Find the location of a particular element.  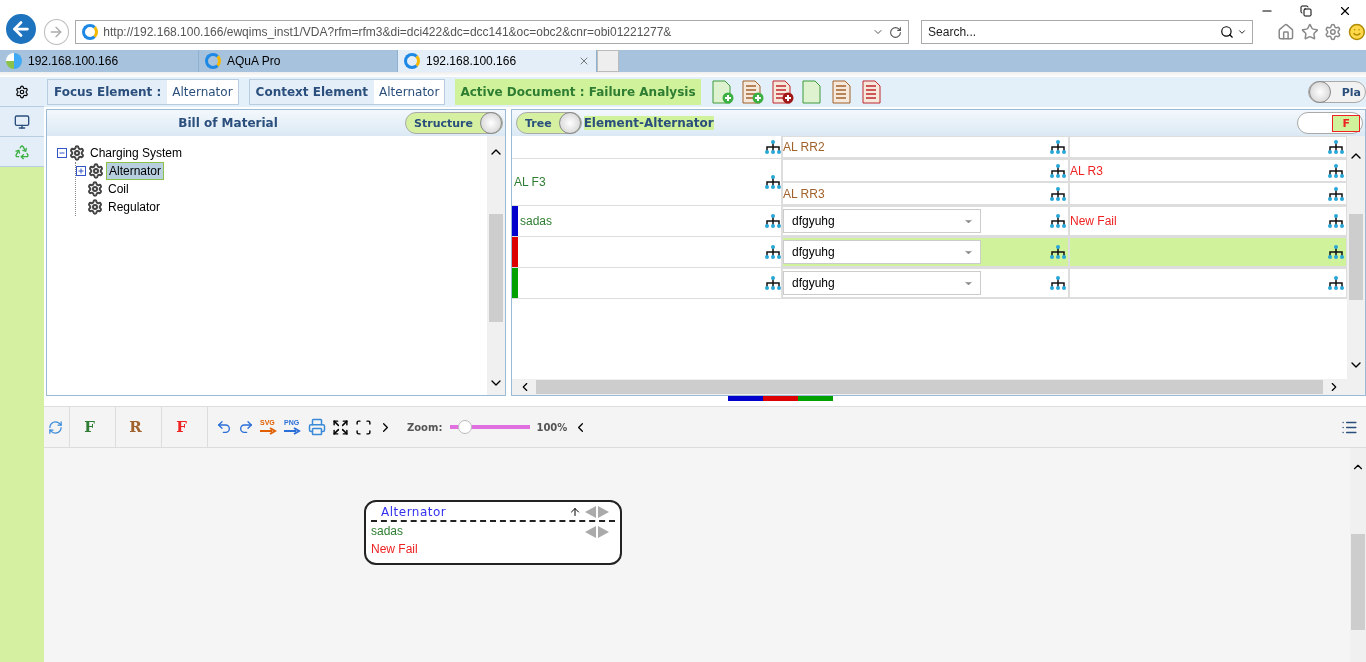

up-arrow-icon is located at coordinates (575, 512).